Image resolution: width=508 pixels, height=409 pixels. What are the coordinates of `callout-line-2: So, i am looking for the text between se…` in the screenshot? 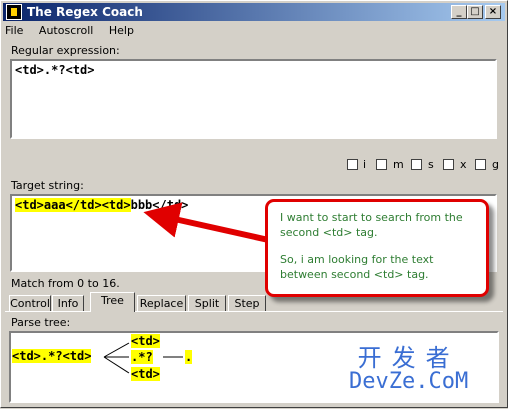 It's located at (357, 267).